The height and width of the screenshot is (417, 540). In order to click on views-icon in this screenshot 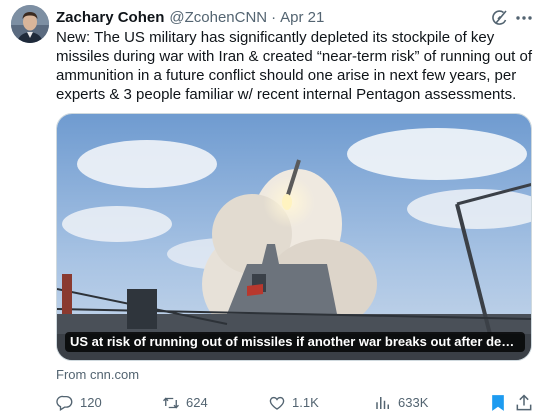, I will do `click(382, 403)`.